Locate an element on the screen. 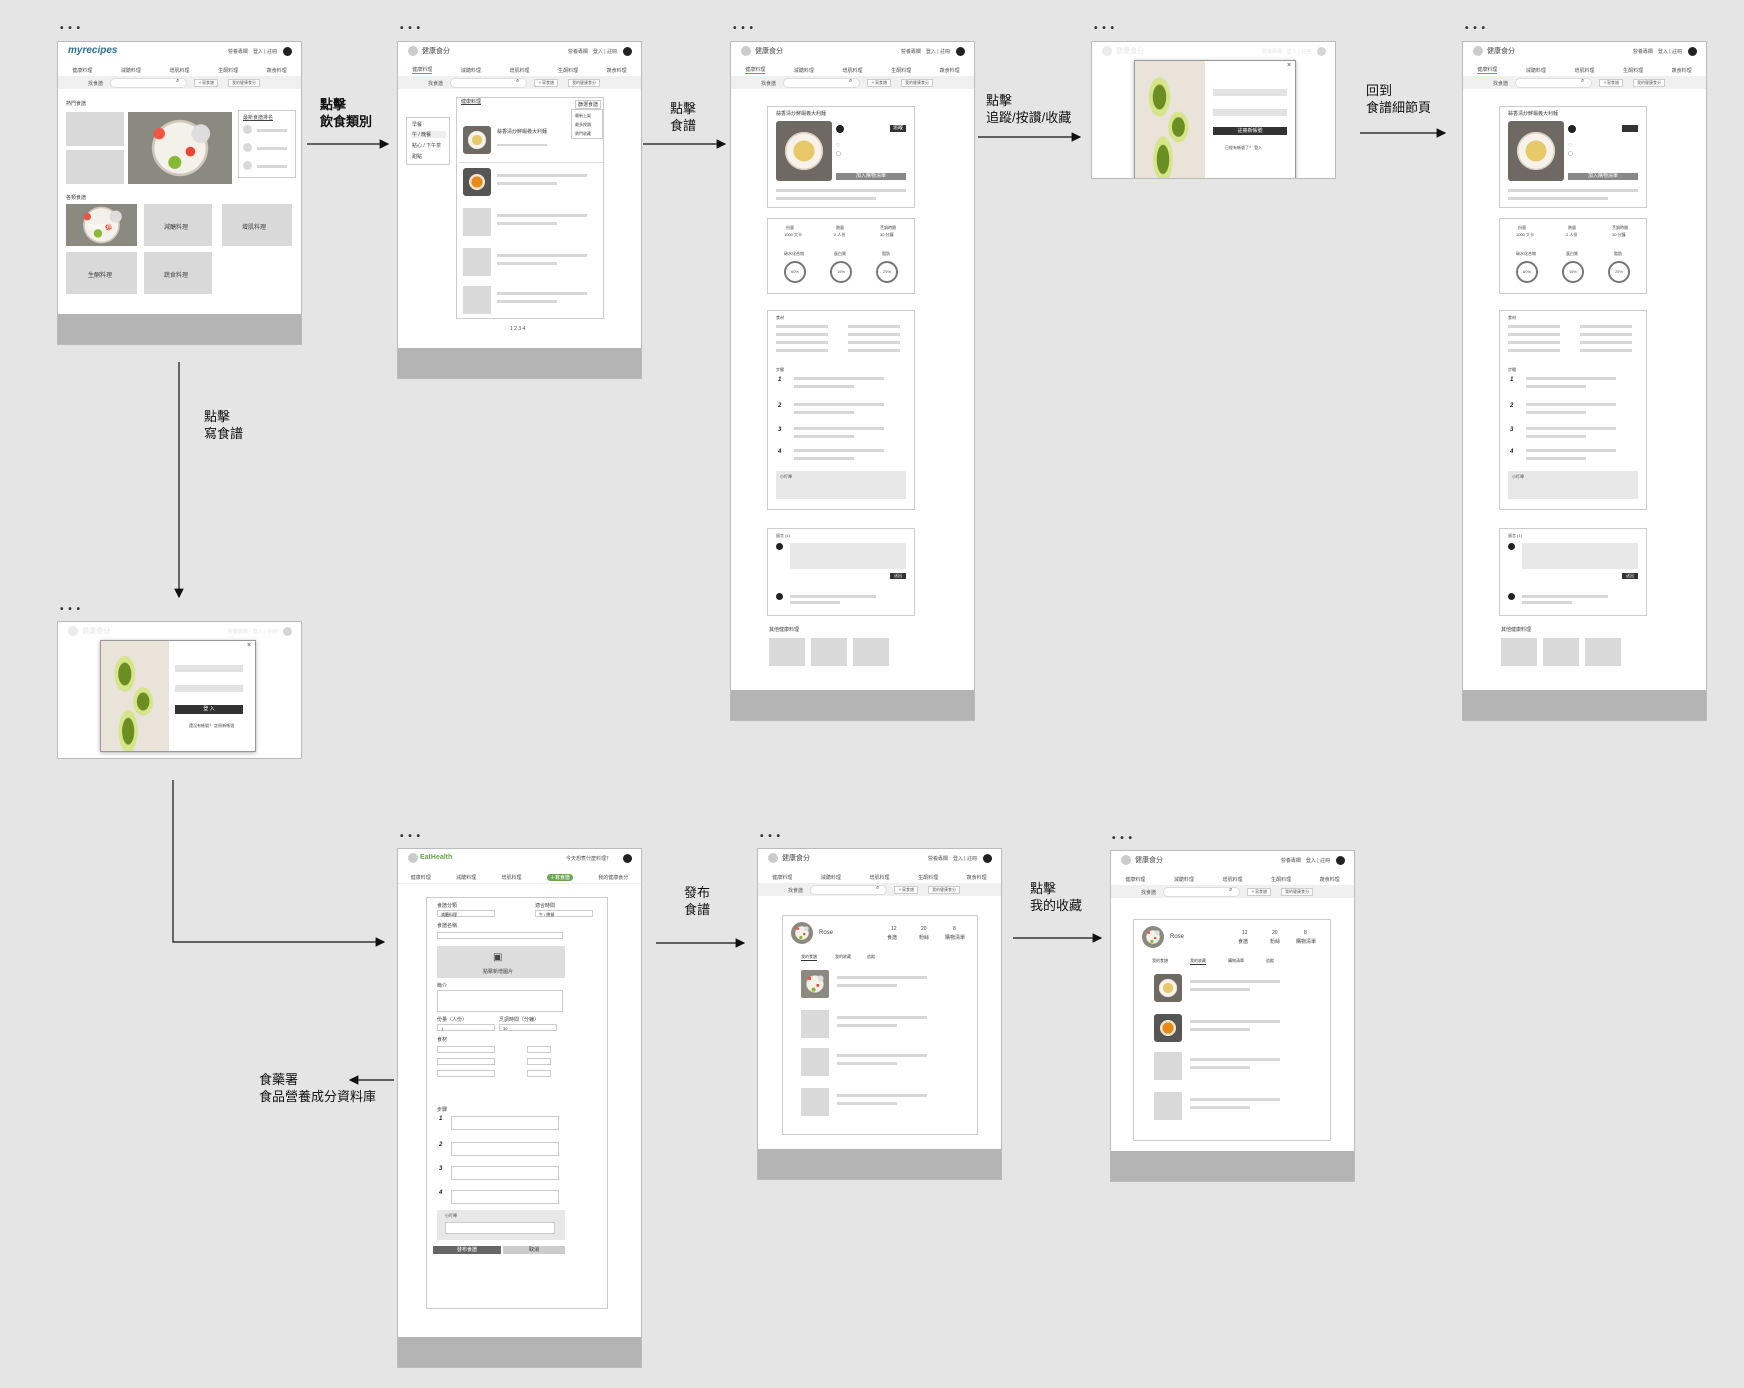 This screenshot has width=1744, height=1388. comments-card: 留言 (1) 送出 is located at coordinates (841, 572).